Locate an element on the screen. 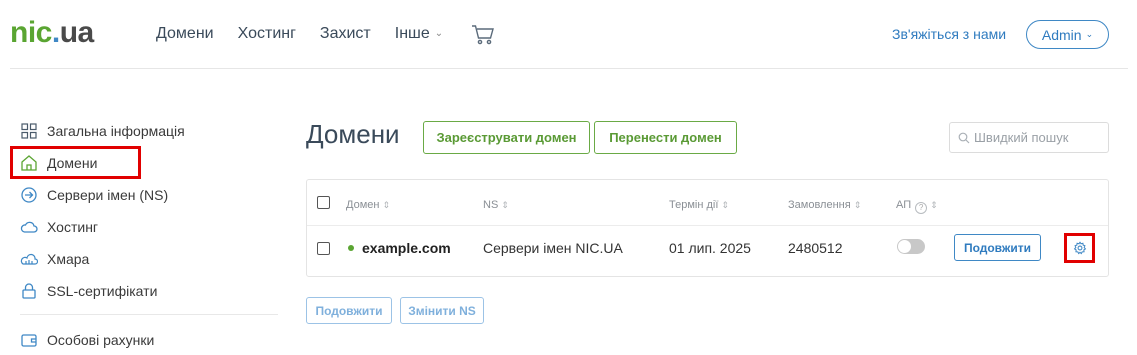  gear-icon is located at coordinates (1079, 248).